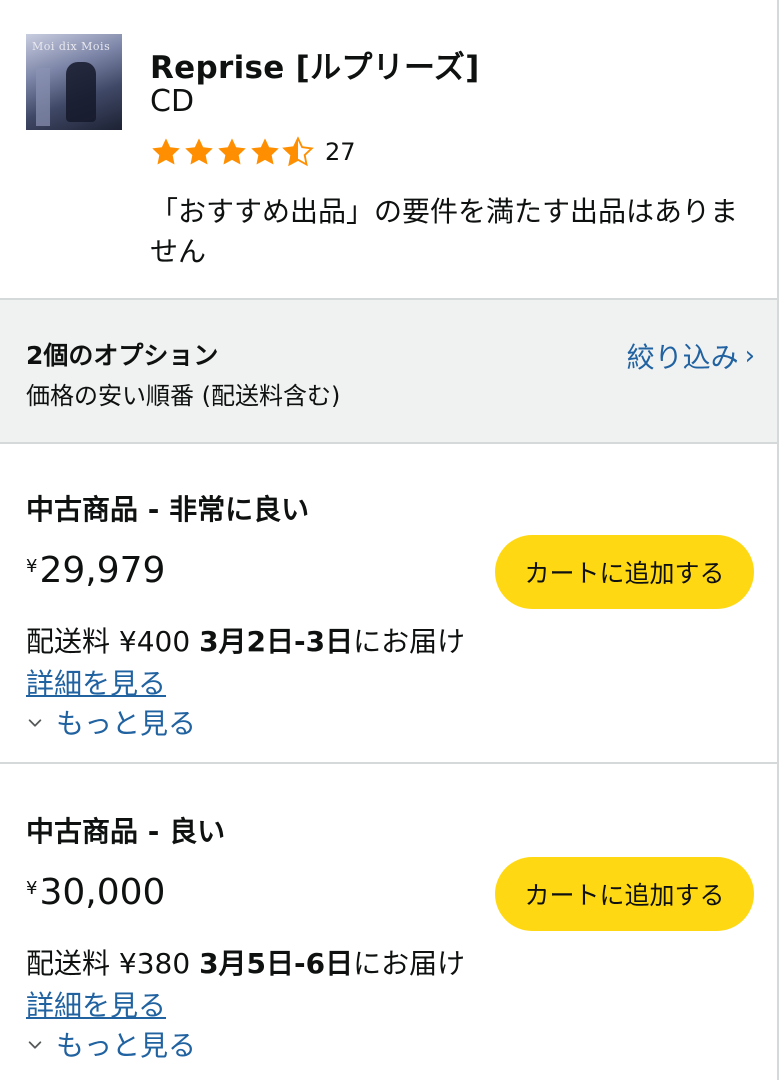 Image resolution: width=779 pixels, height=1080 pixels. What do you see at coordinates (388, 371) in the screenshot?
I see `options-bar: 2個のオプション 価格の安い順番 (配送料含む) 絞り込み ›` at bounding box center [388, 371].